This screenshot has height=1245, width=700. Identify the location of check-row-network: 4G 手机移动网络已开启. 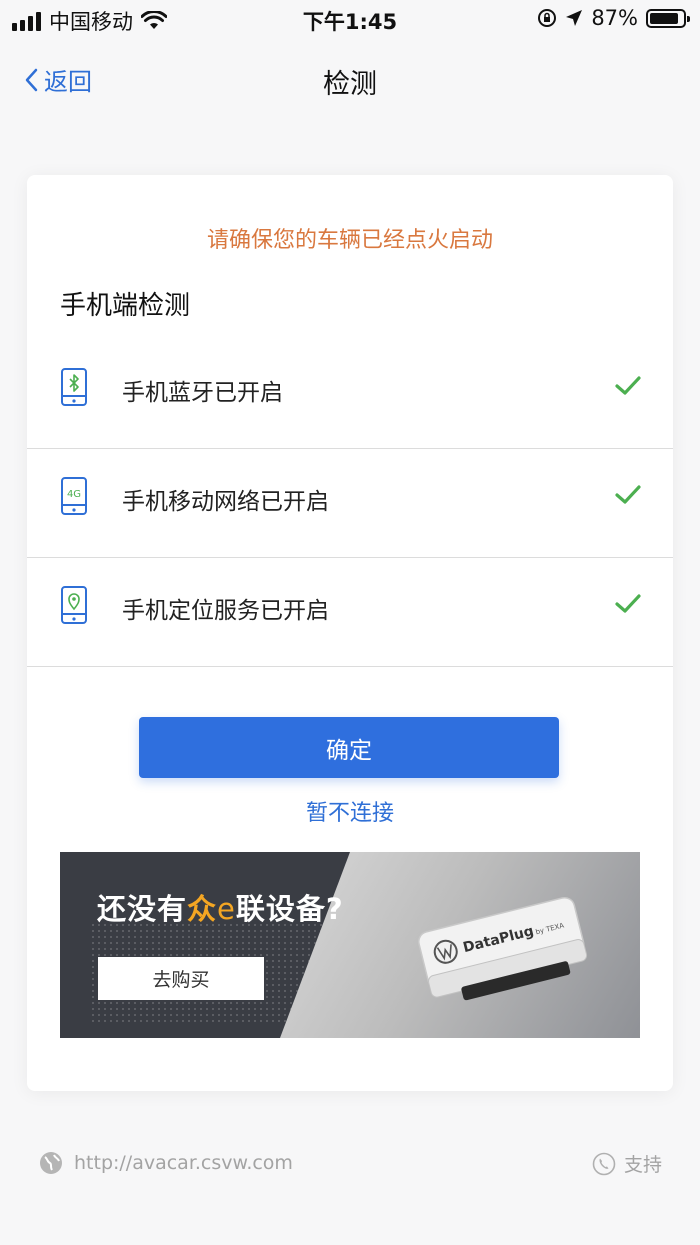
(350, 503).